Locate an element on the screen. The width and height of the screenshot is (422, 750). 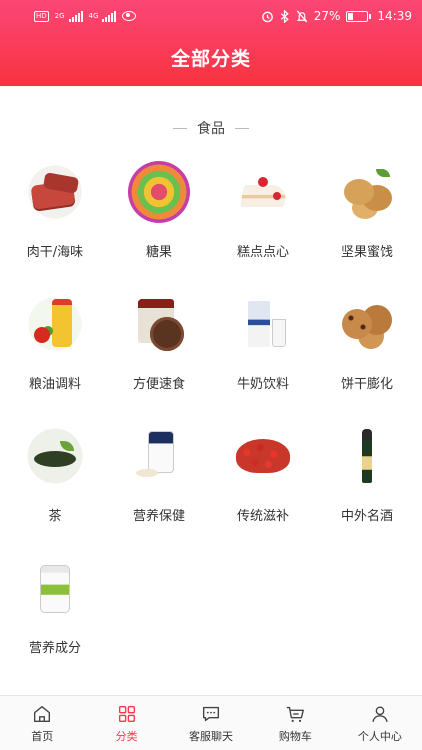
category-label: 饼干膨化 is located at coordinates (366, 384).